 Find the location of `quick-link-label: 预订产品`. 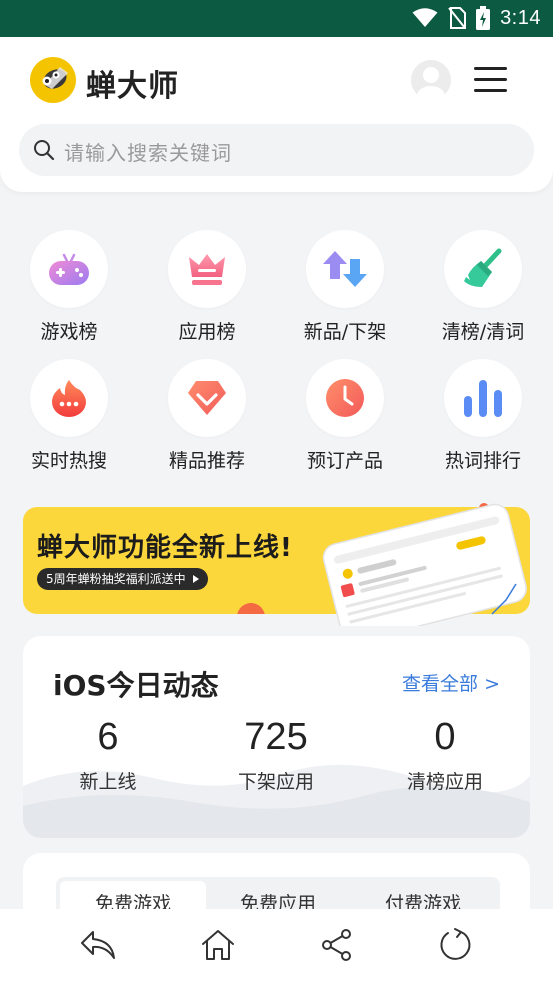

quick-link-label: 预订产品 is located at coordinates (344, 461).